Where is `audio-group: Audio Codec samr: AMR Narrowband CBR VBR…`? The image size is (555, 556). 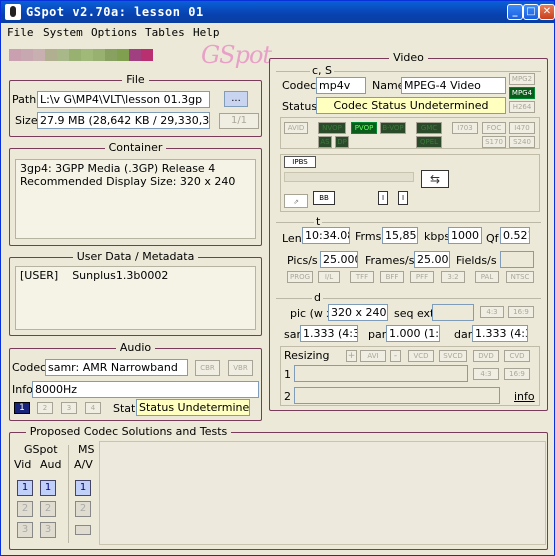
audio-group: Audio Codec samr: AMR Narrowband CBR VBR… is located at coordinates (135, 381).